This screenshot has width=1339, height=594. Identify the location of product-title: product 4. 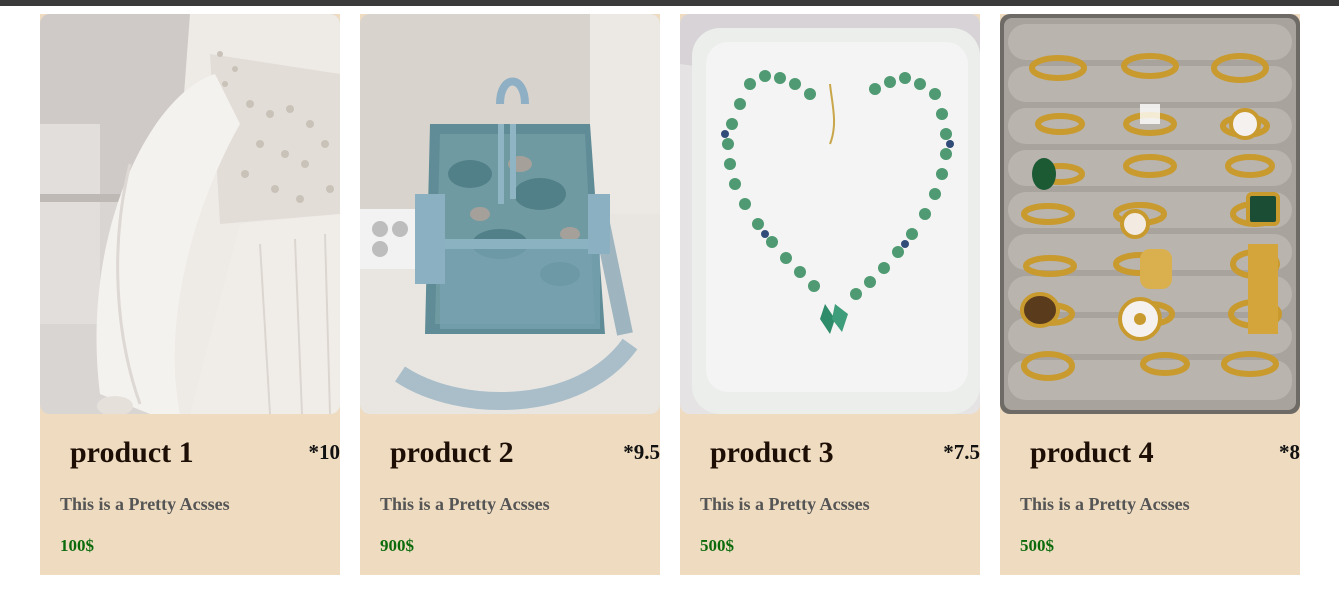
(1092, 452).